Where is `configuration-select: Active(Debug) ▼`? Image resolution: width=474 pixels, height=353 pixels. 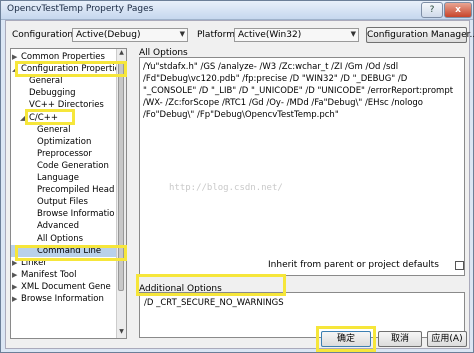
configuration-select: Active(Debug) ▼ is located at coordinates (130, 35).